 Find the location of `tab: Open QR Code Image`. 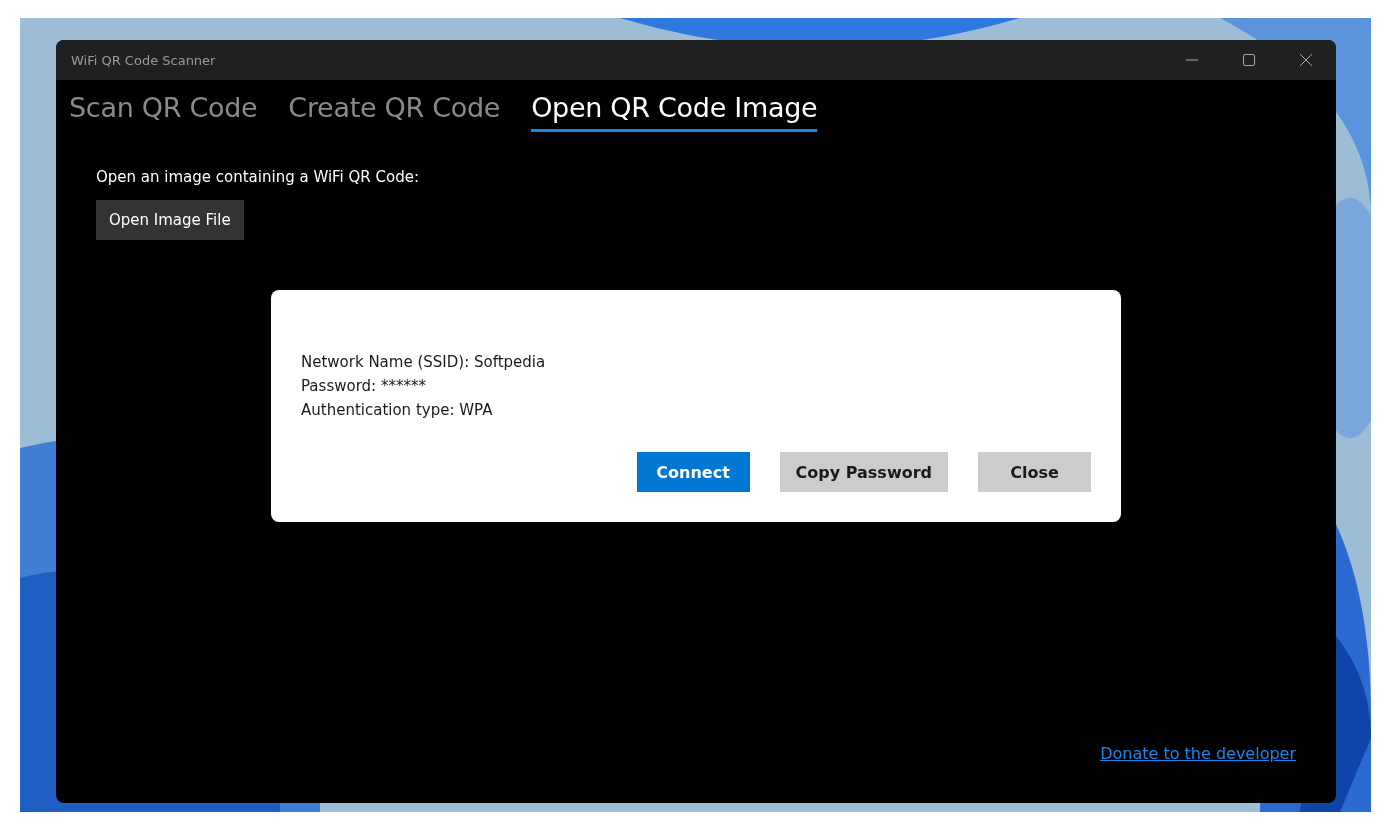

tab: Open QR Code Image is located at coordinates (674, 112).